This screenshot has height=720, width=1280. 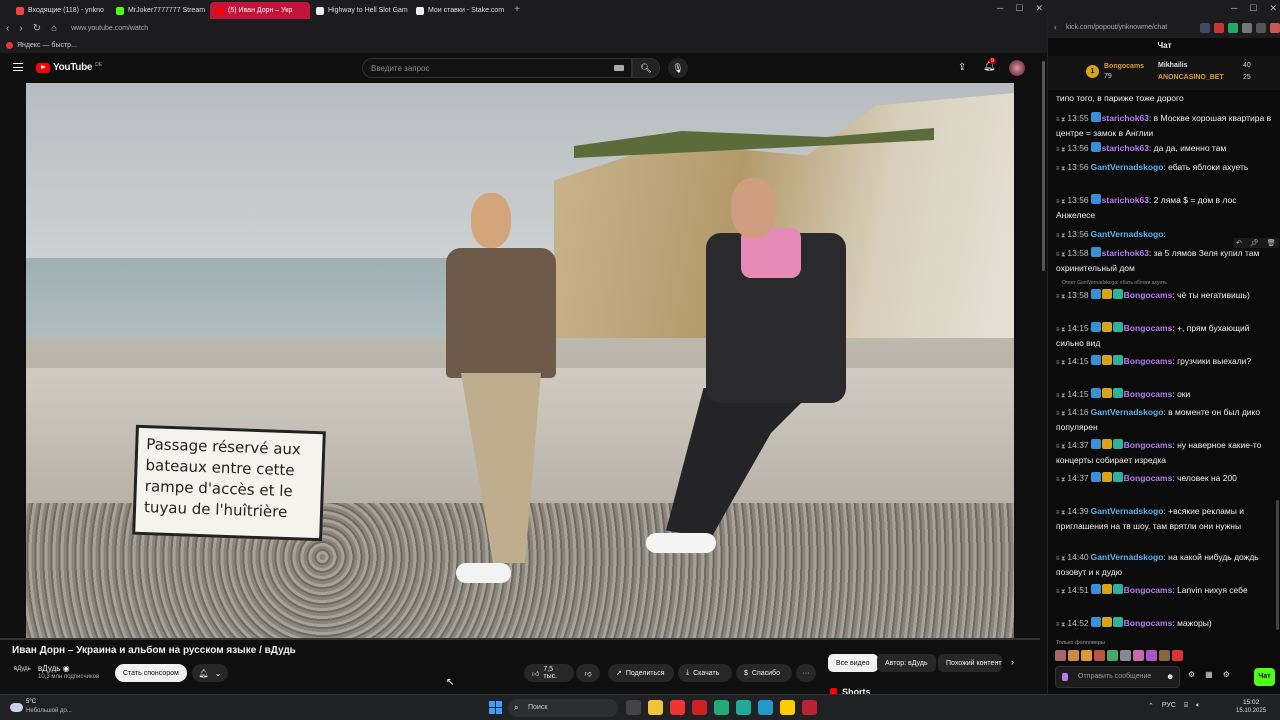 I want to click on delete-icon: 🗑︎, so click(x=1271, y=243).